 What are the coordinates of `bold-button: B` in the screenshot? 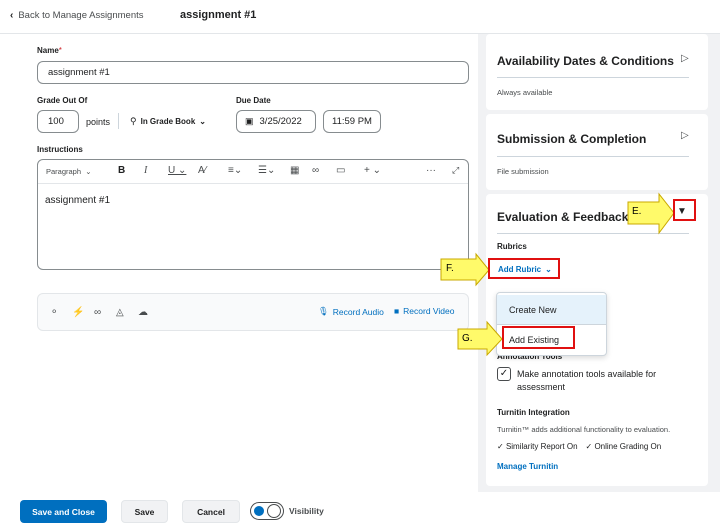 It's located at (121, 170).